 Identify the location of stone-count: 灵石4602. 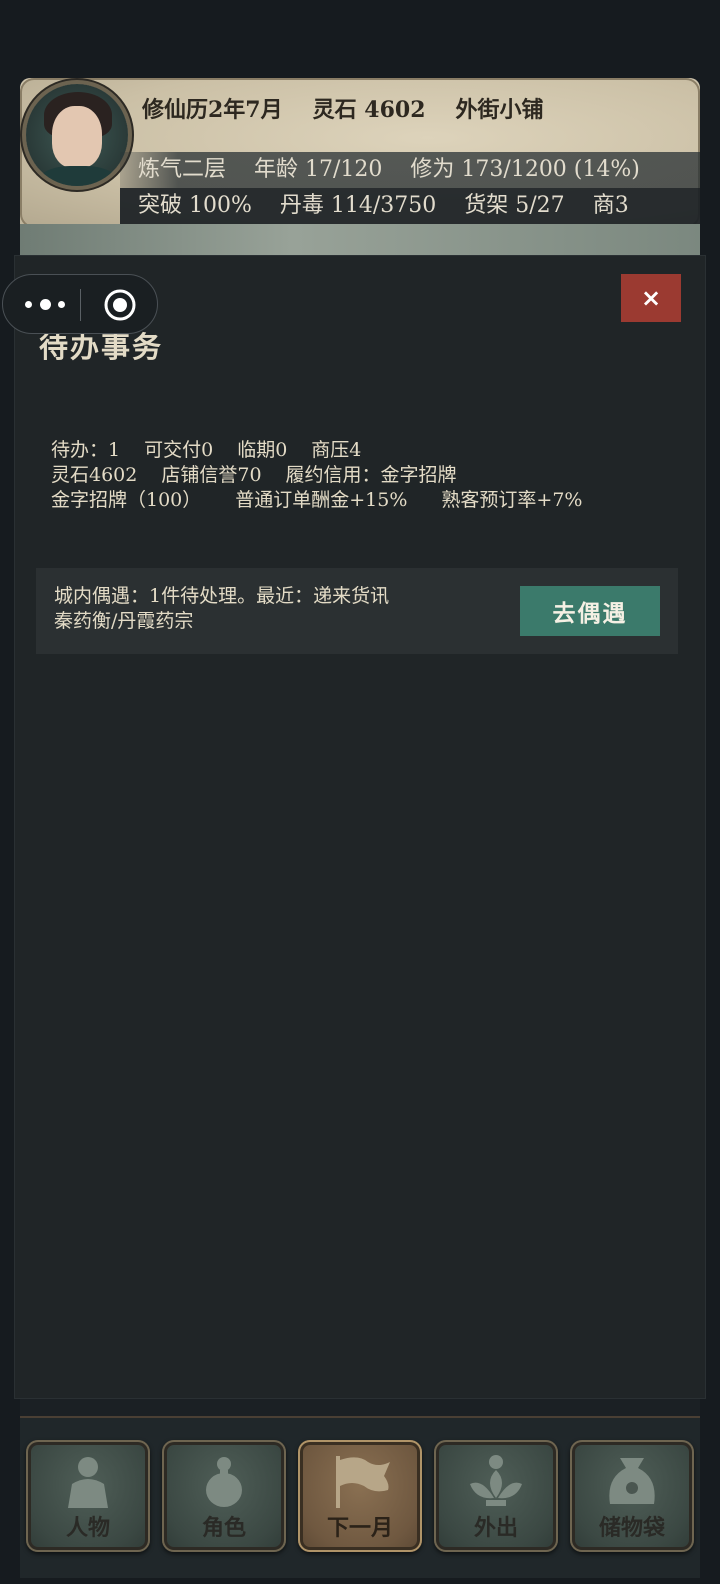
(94, 475).